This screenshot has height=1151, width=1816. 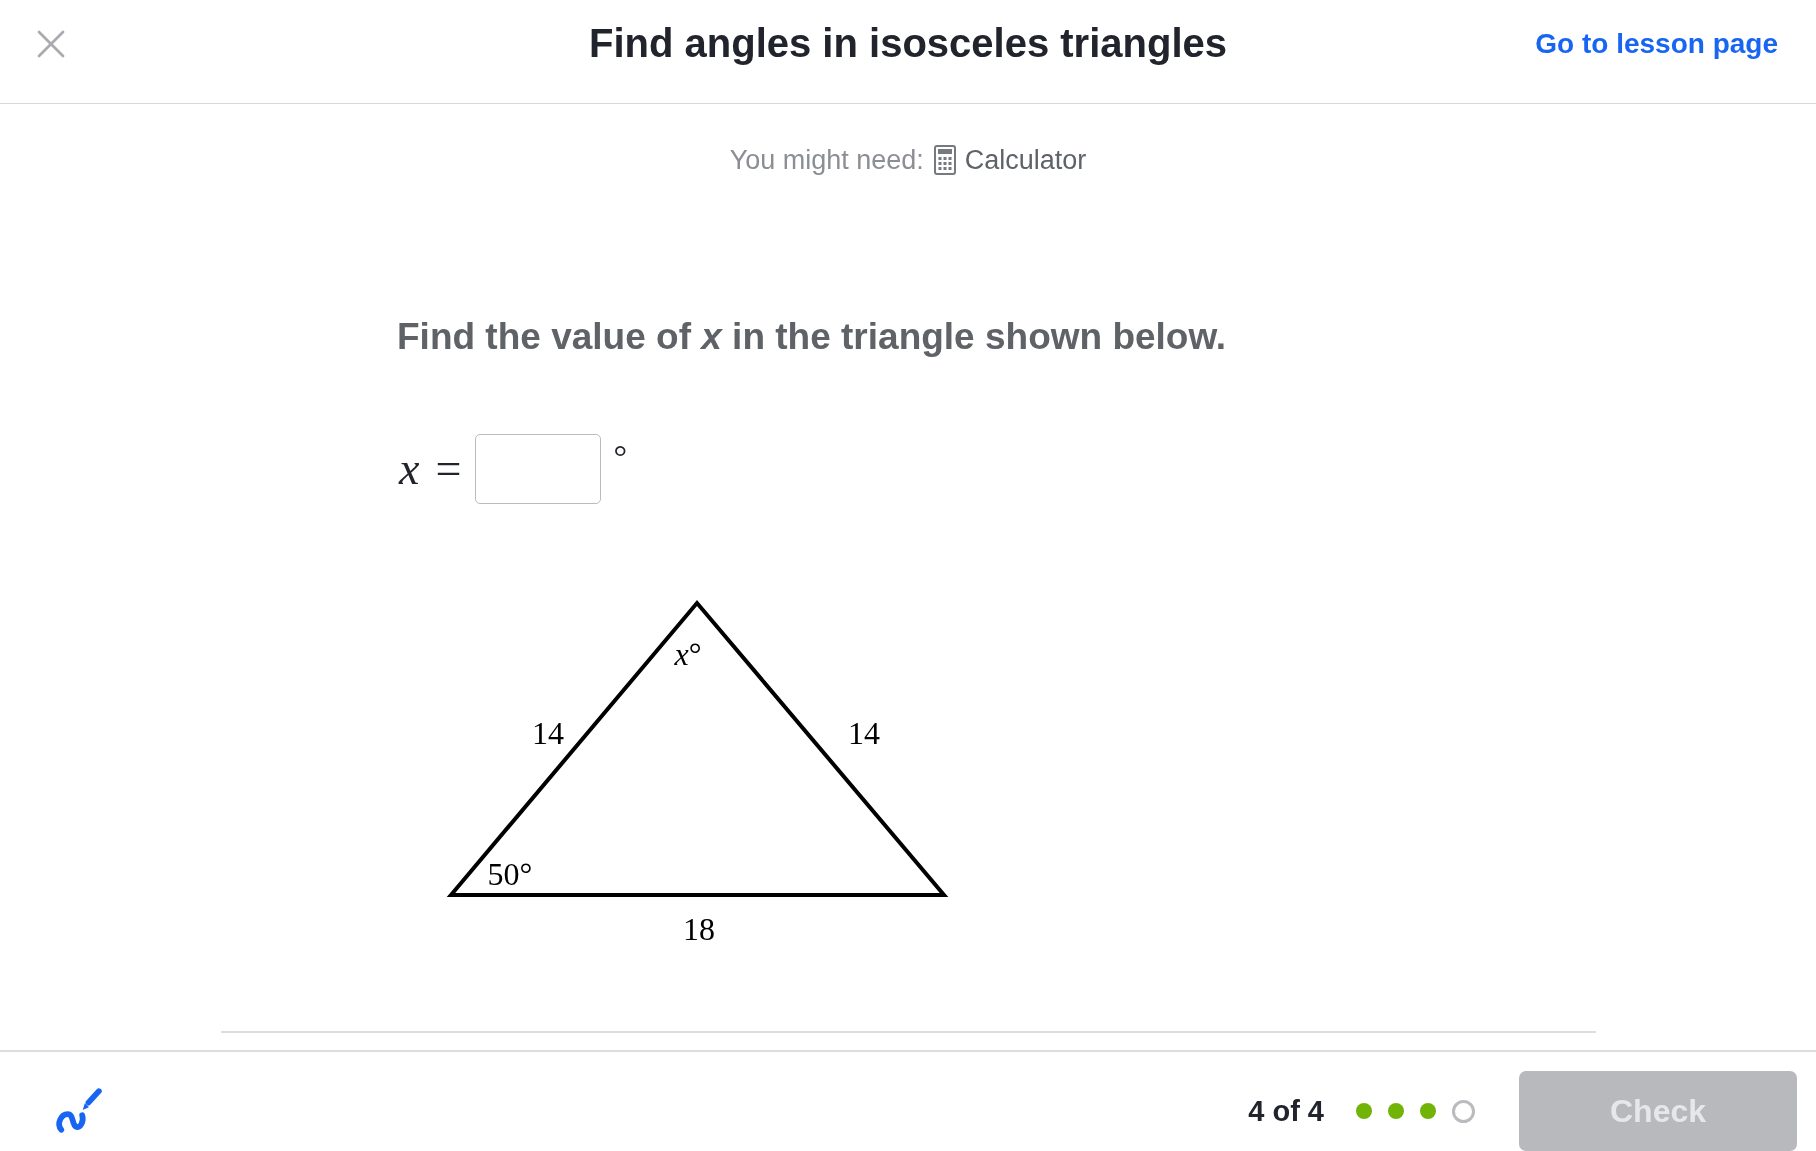 What do you see at coordinates (620, 457) in the screenshot?
I see `degree-symbol: °` at bounding box center [620, 457].